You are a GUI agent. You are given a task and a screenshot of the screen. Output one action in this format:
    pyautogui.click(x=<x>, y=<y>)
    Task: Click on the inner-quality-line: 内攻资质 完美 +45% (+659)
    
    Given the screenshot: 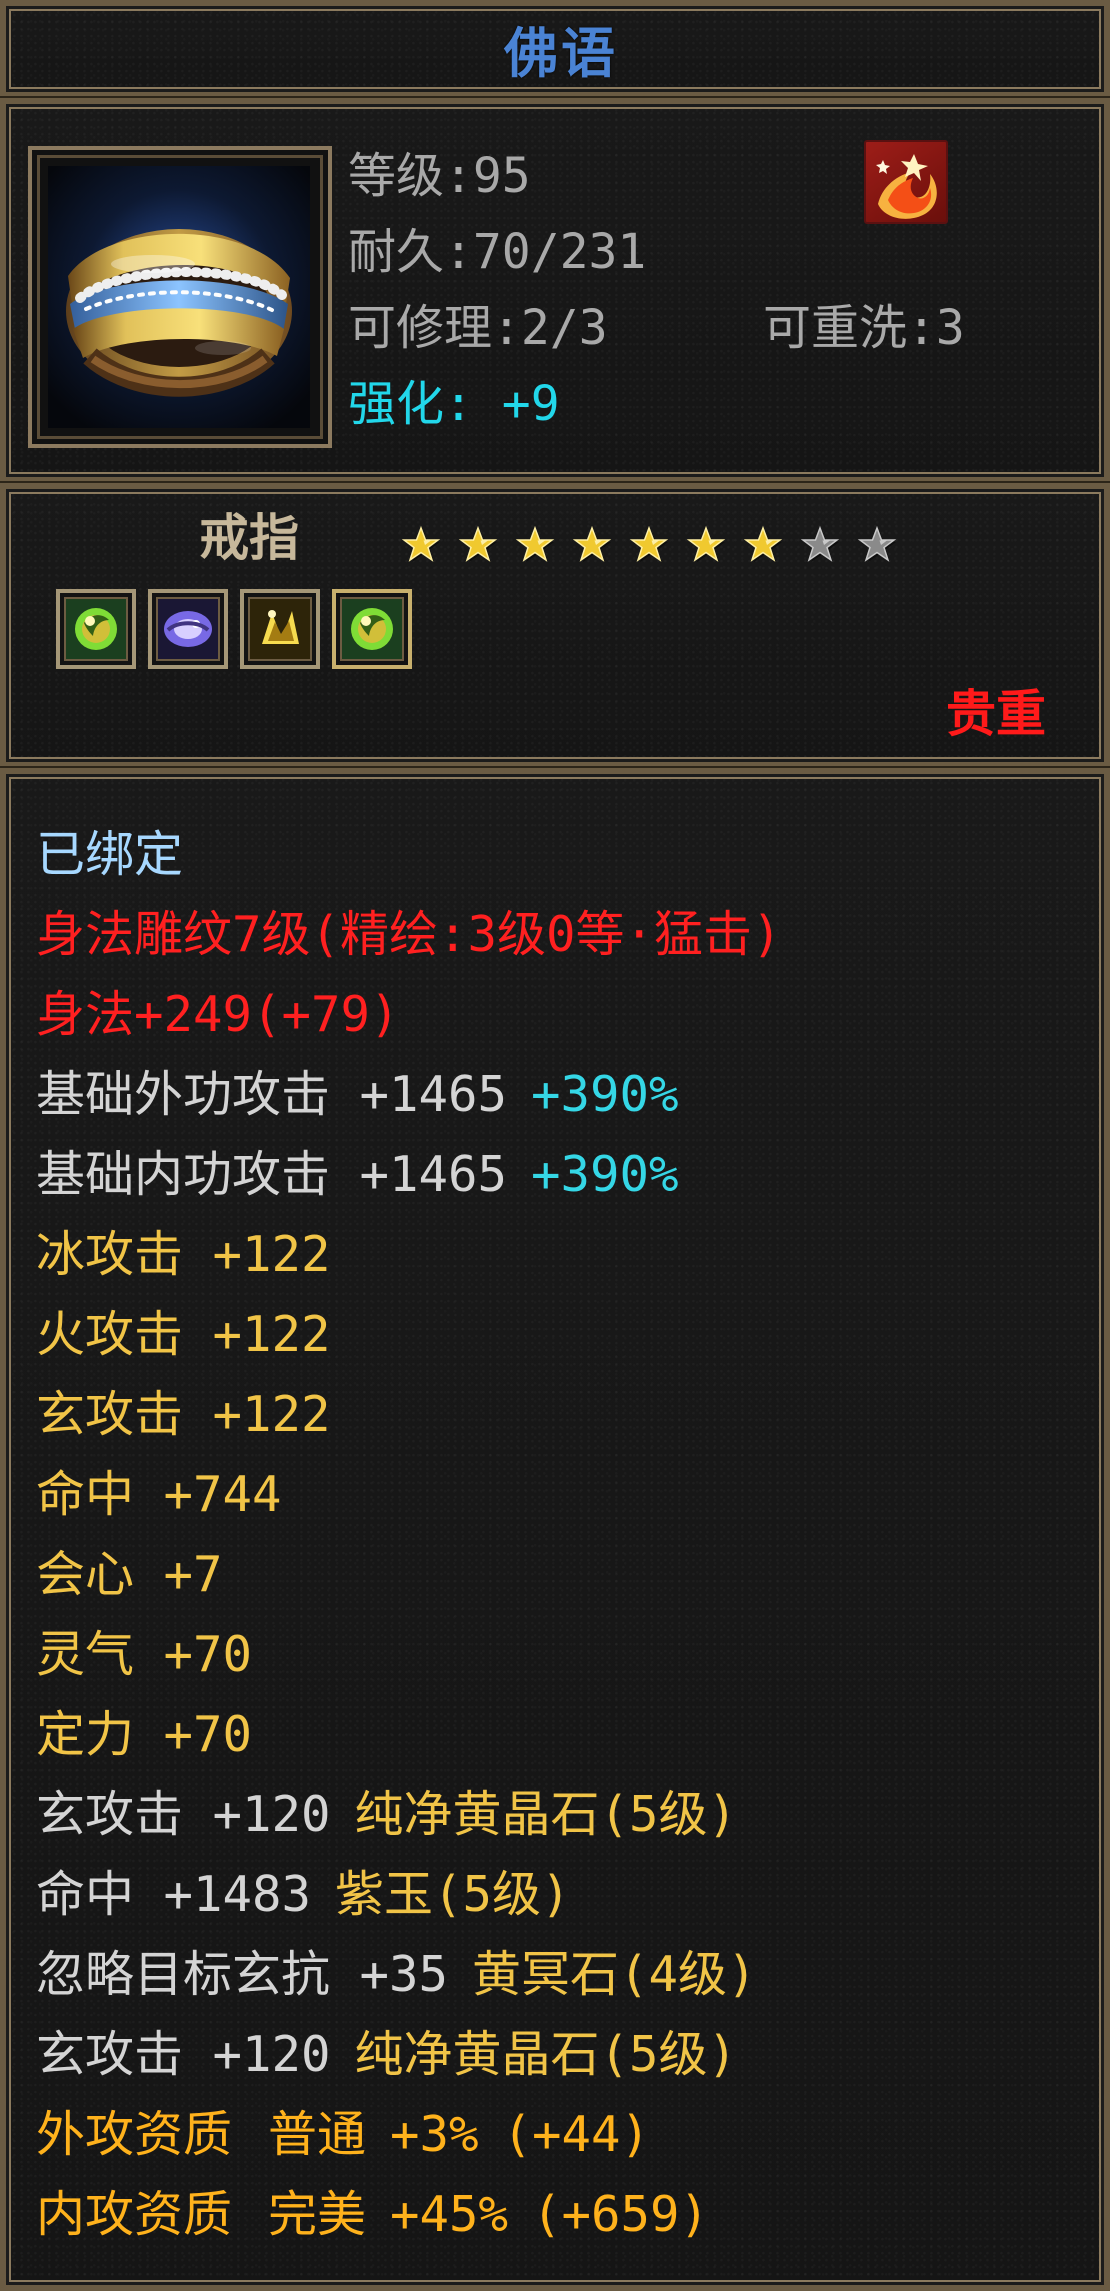 What is the action you would take?
    pyautogui.click(x=556, y=2226)
    